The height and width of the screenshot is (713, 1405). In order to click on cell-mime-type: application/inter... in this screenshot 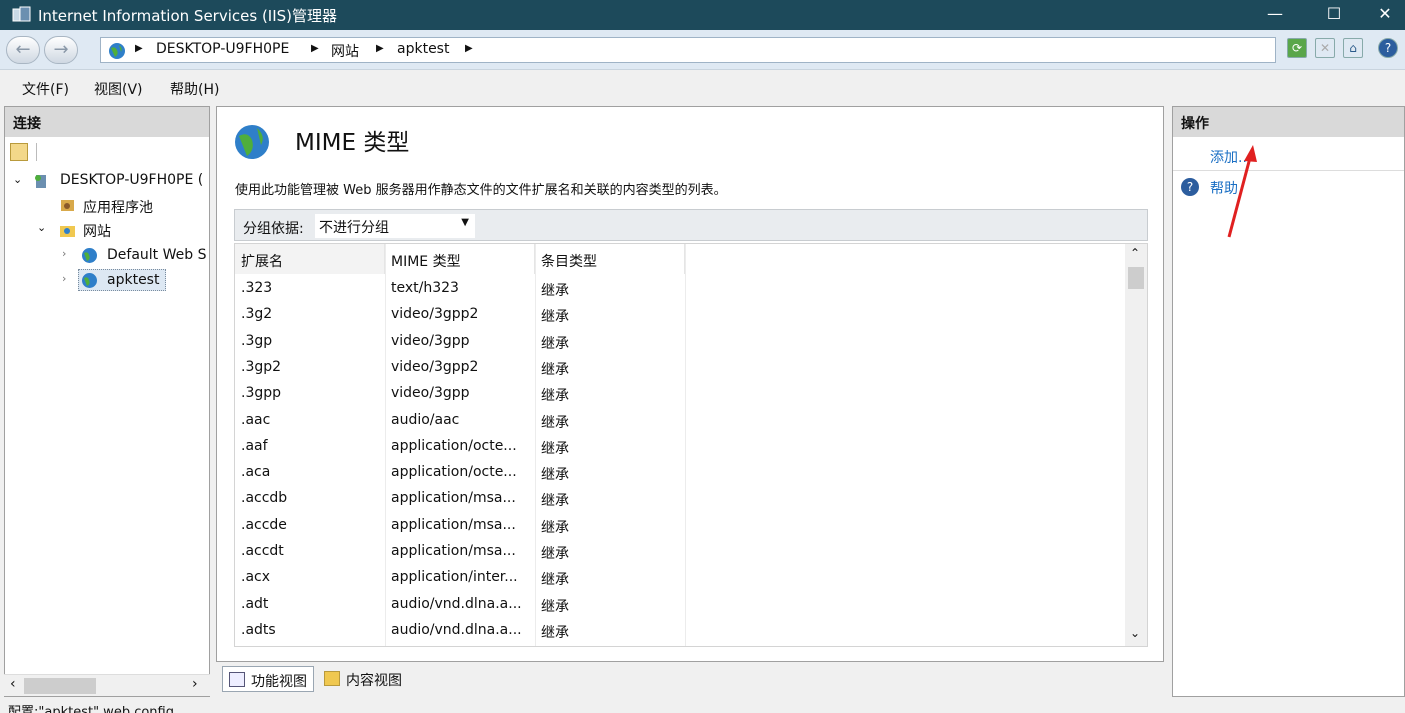, I will do `click(454, 577)`.